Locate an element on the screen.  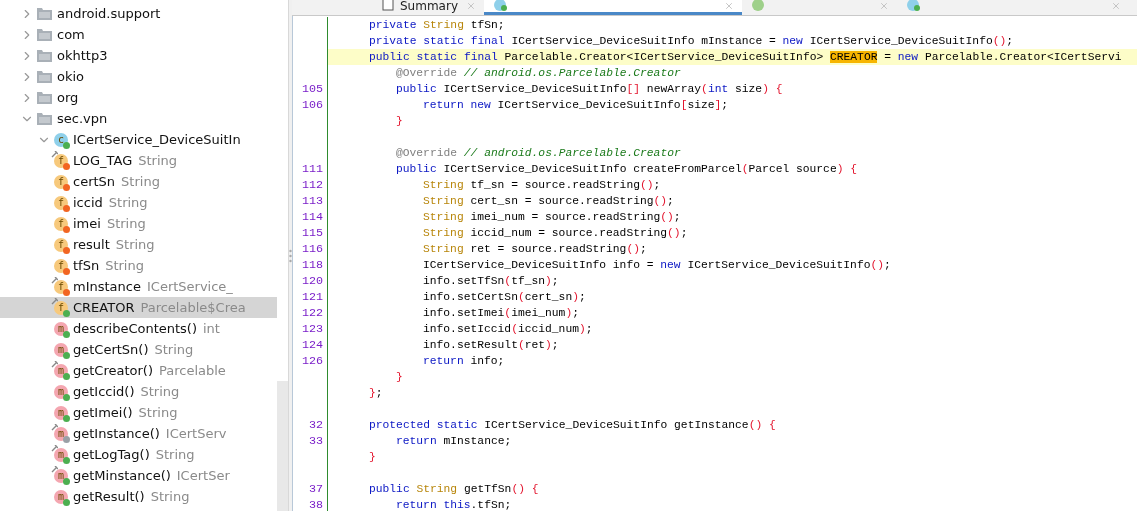
tree-item: f iccid String is located at coordinates (138, 202).